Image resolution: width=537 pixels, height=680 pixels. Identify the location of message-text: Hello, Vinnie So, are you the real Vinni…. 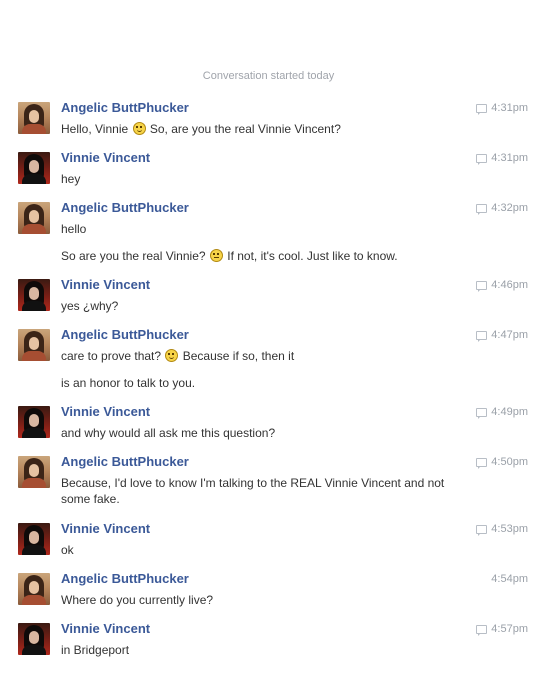
(271, 129).